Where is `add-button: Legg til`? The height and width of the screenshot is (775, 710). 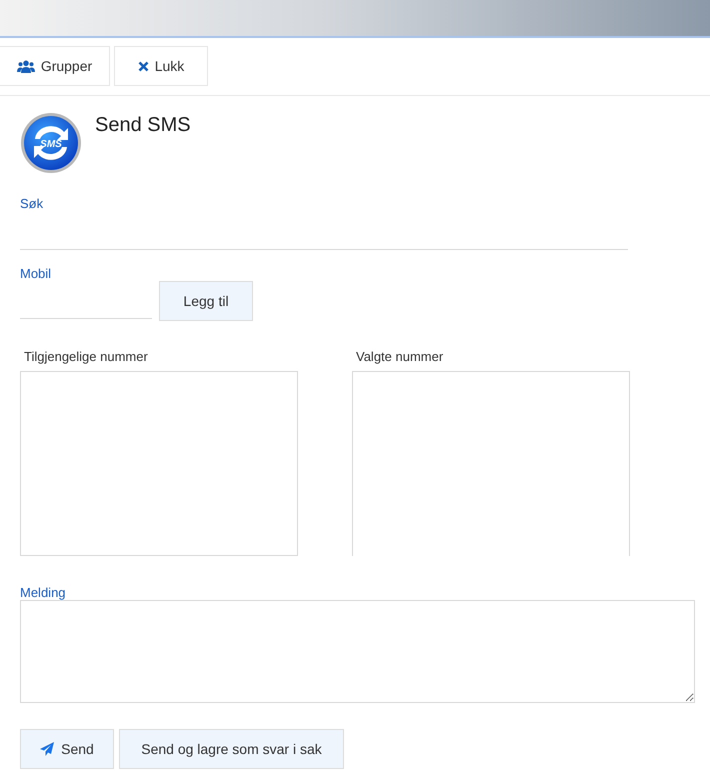
add-button: Legg til is located at coordinates (206, 301).